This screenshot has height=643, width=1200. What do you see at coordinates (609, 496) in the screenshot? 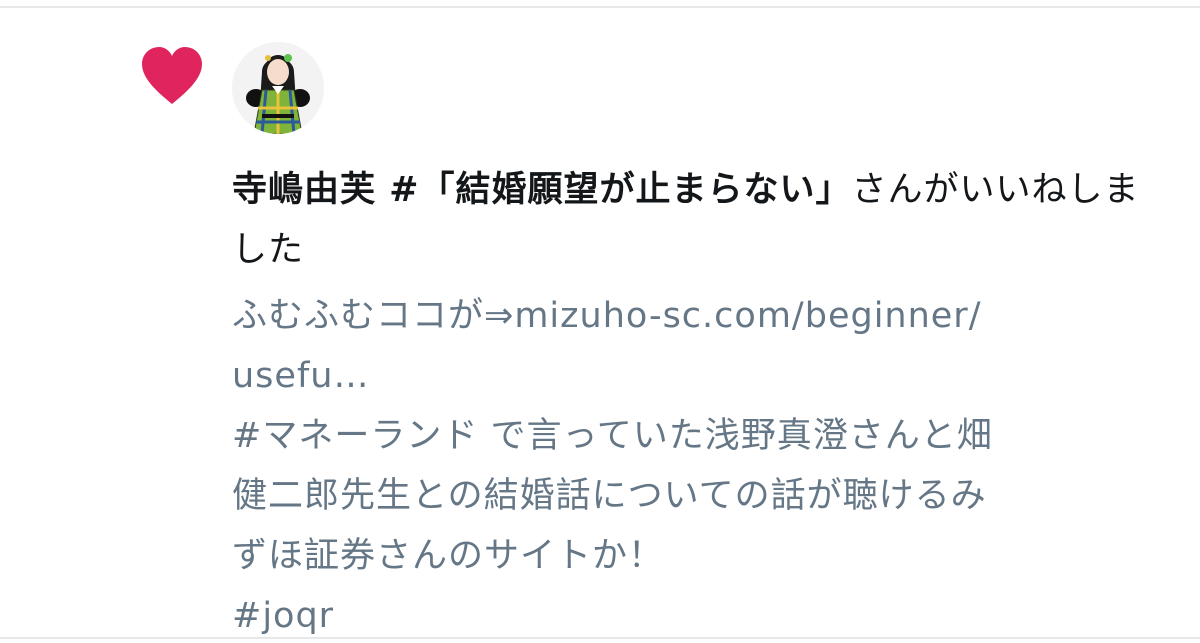
I see `tweet-line: 健二郎先生との結婚話についての話が聴けるみ` at bounding box center [609, 496].